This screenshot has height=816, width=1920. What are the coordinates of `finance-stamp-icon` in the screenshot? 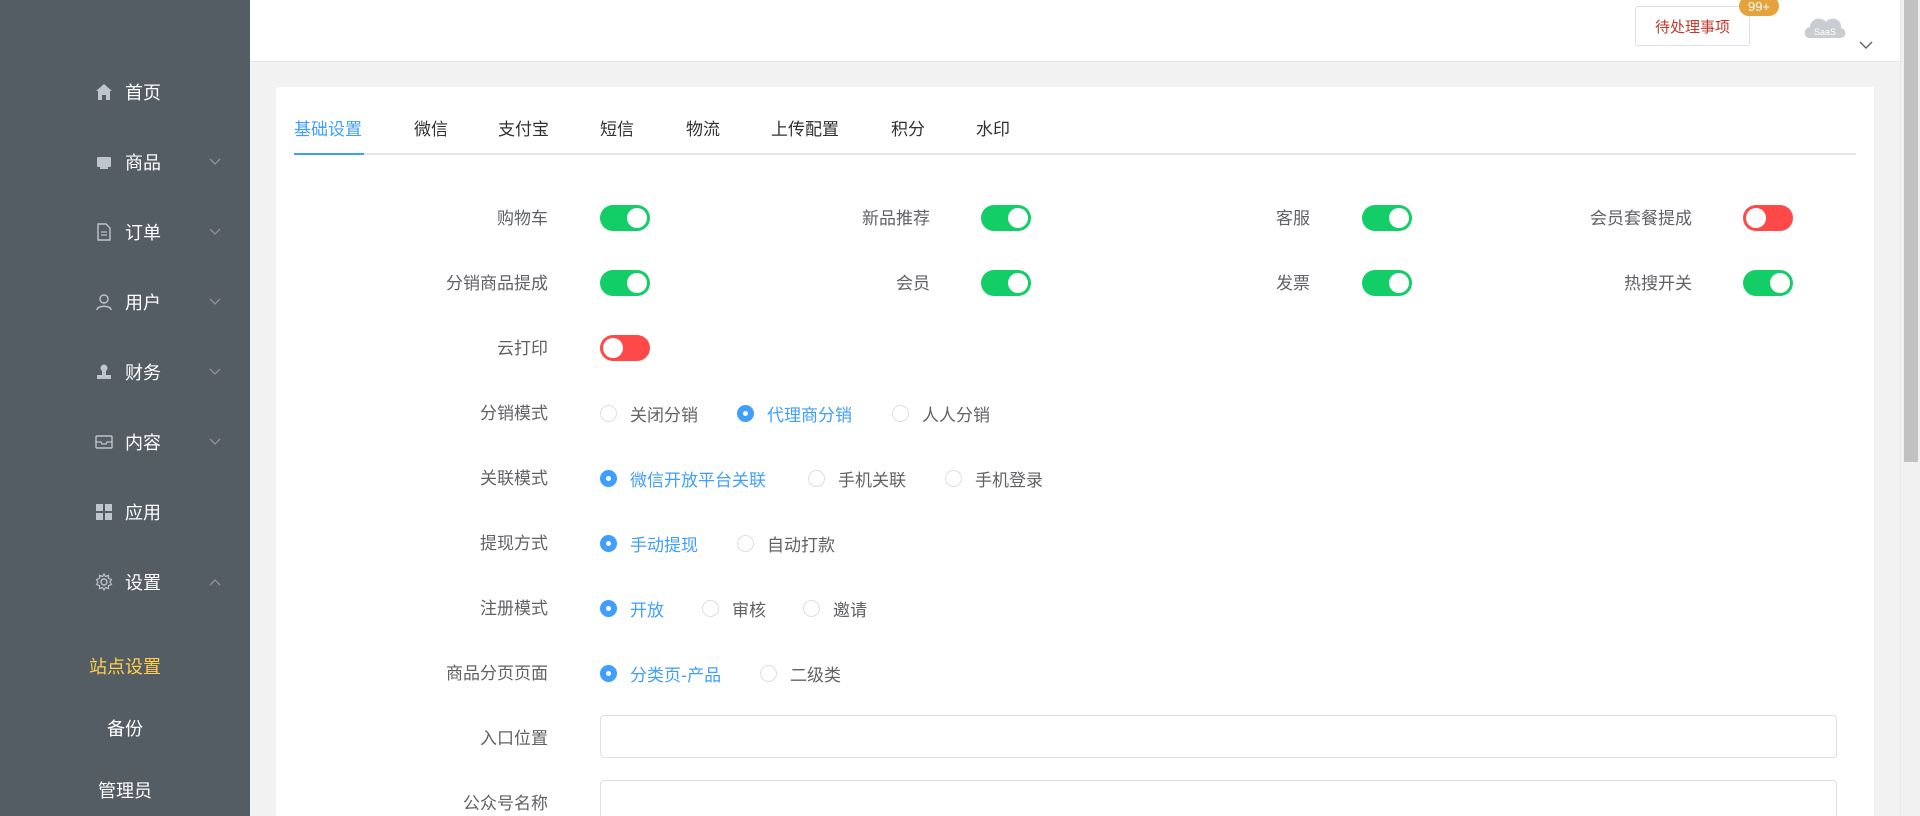 It's located at (104, 372).